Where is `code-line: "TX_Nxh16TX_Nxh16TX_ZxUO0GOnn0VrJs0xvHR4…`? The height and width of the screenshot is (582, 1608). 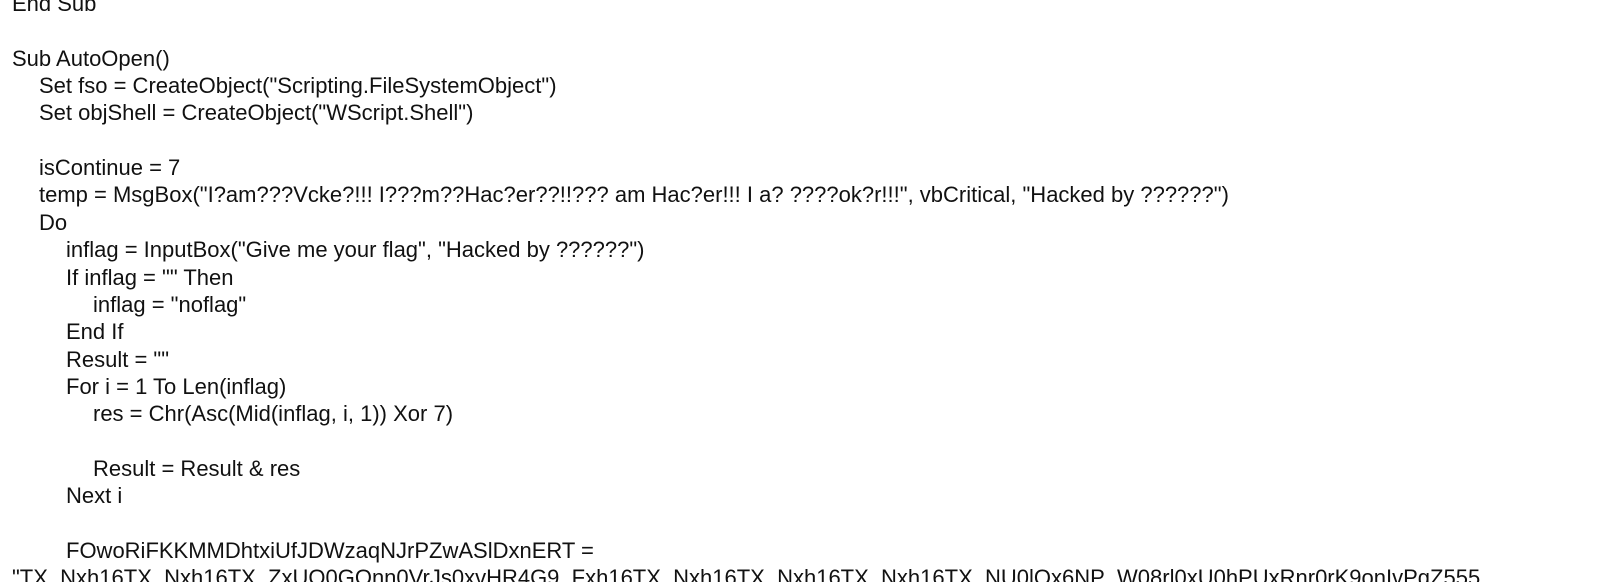 code-line: "TX_Nxh16TX_Nxh16TX_ZxUO0GOnn0VrJs0xvHR4… is located at coordinates (746, 573).